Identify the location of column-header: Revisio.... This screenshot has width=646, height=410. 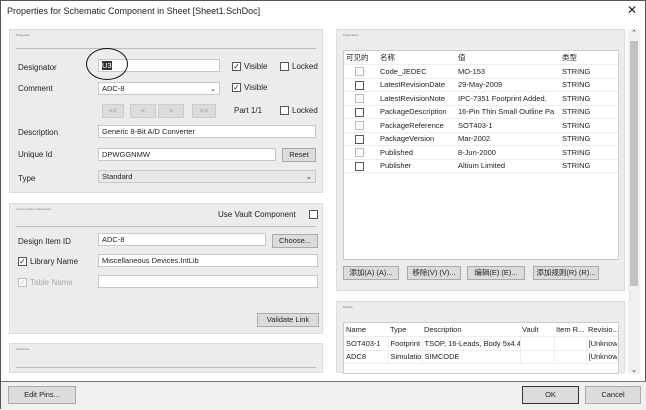
(602, 330).